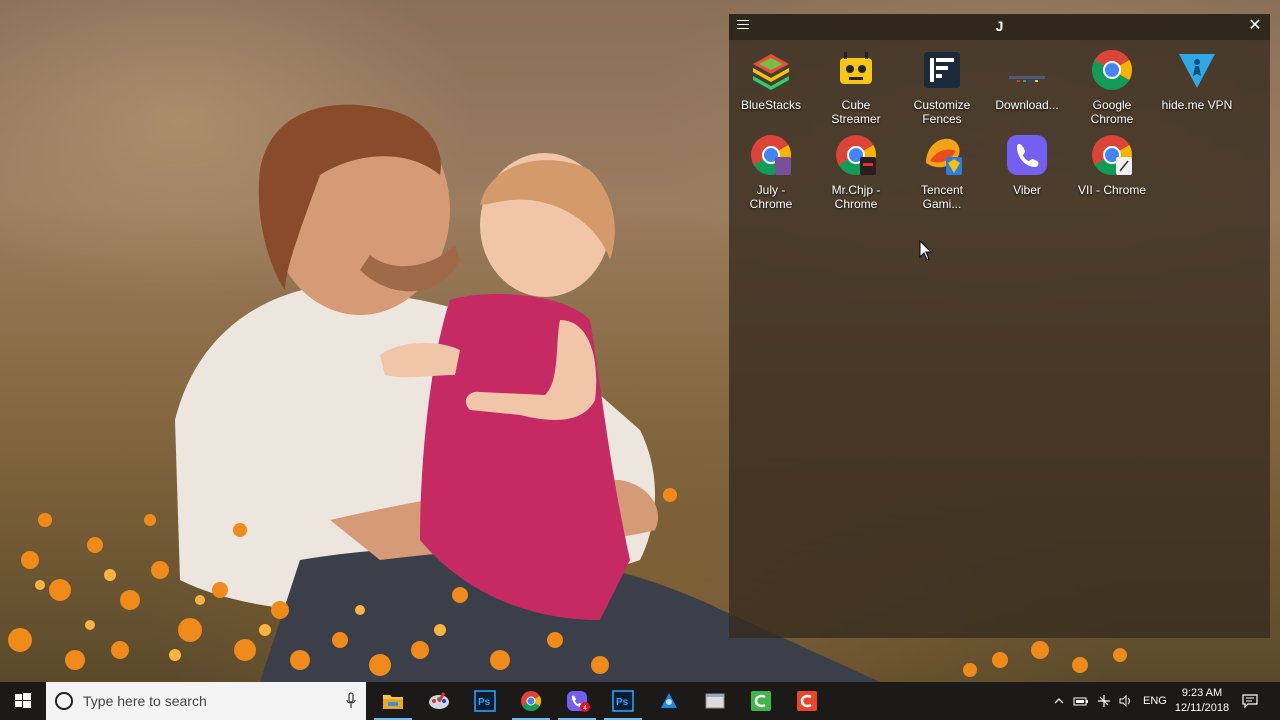  Describe the element at coordinates (942, 112) in the screenshot. I see `icon-label: Customize Fences` at that location.